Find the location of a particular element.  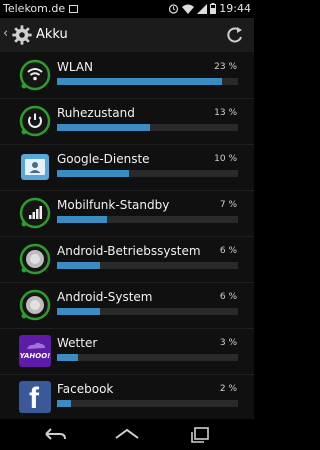

wifi-status-icon is located at coordinates (188, 9).